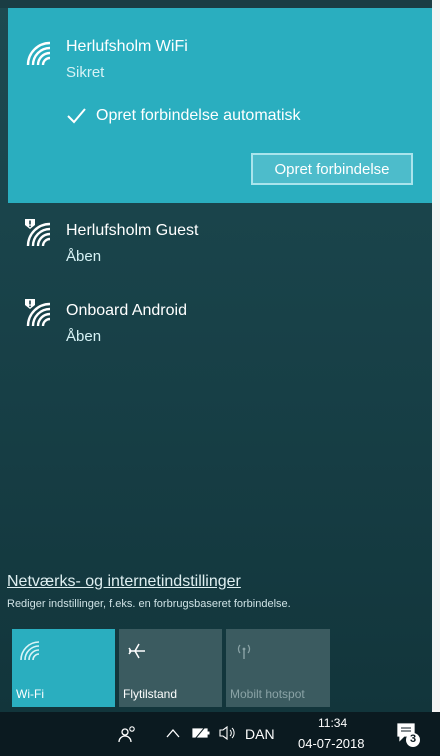 The width and height of the screenshot is (440, 756). Describe the element at coordinates (331, 743) in the screenshot. I see `clock-date: 04-07-2018` at that location.